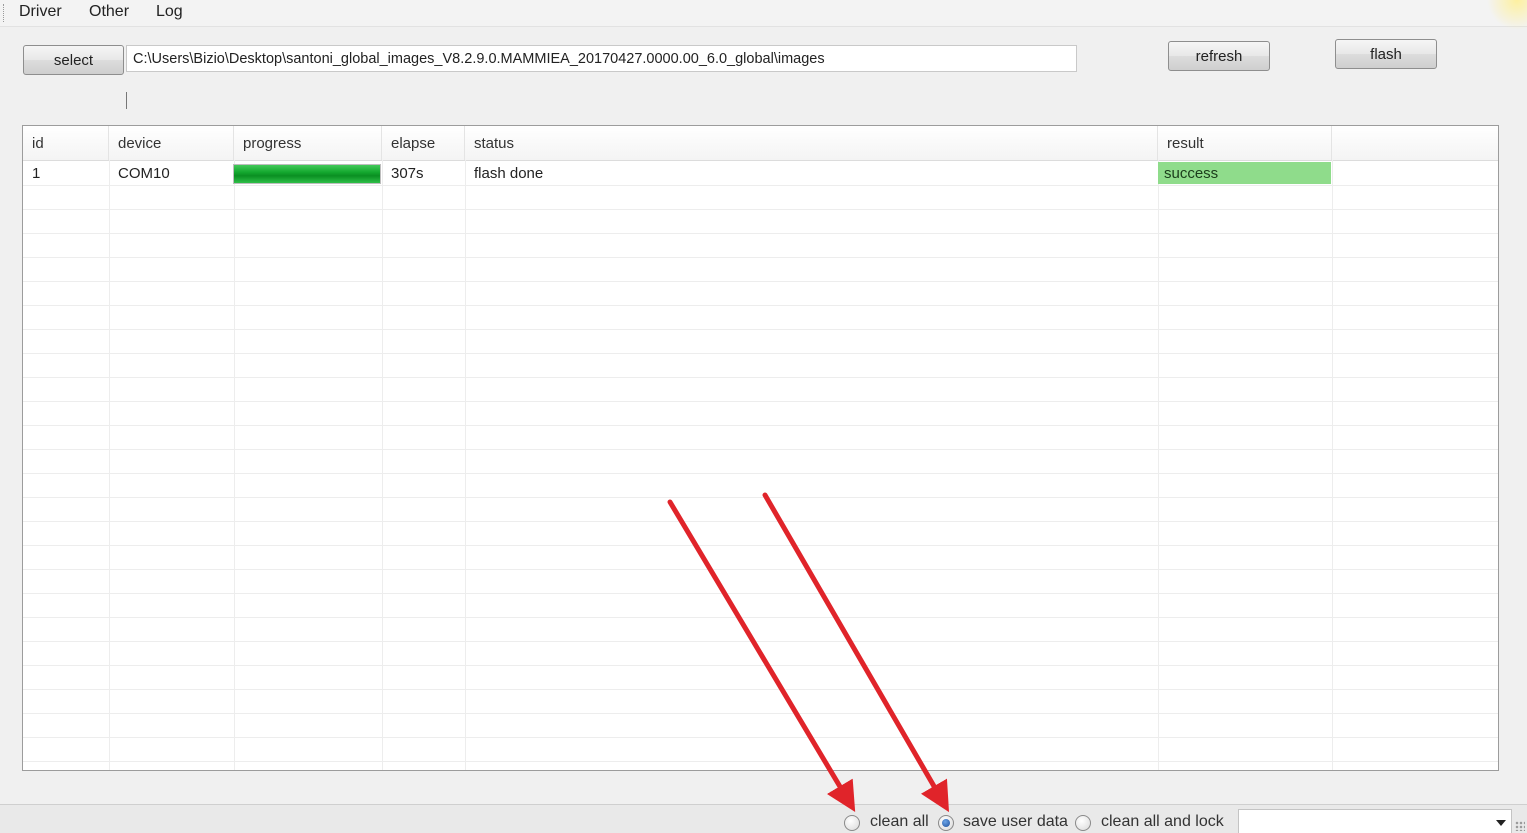 The image size is (1527, 833). I want to click on column-header-elapse: elapse, so click(423, 143).